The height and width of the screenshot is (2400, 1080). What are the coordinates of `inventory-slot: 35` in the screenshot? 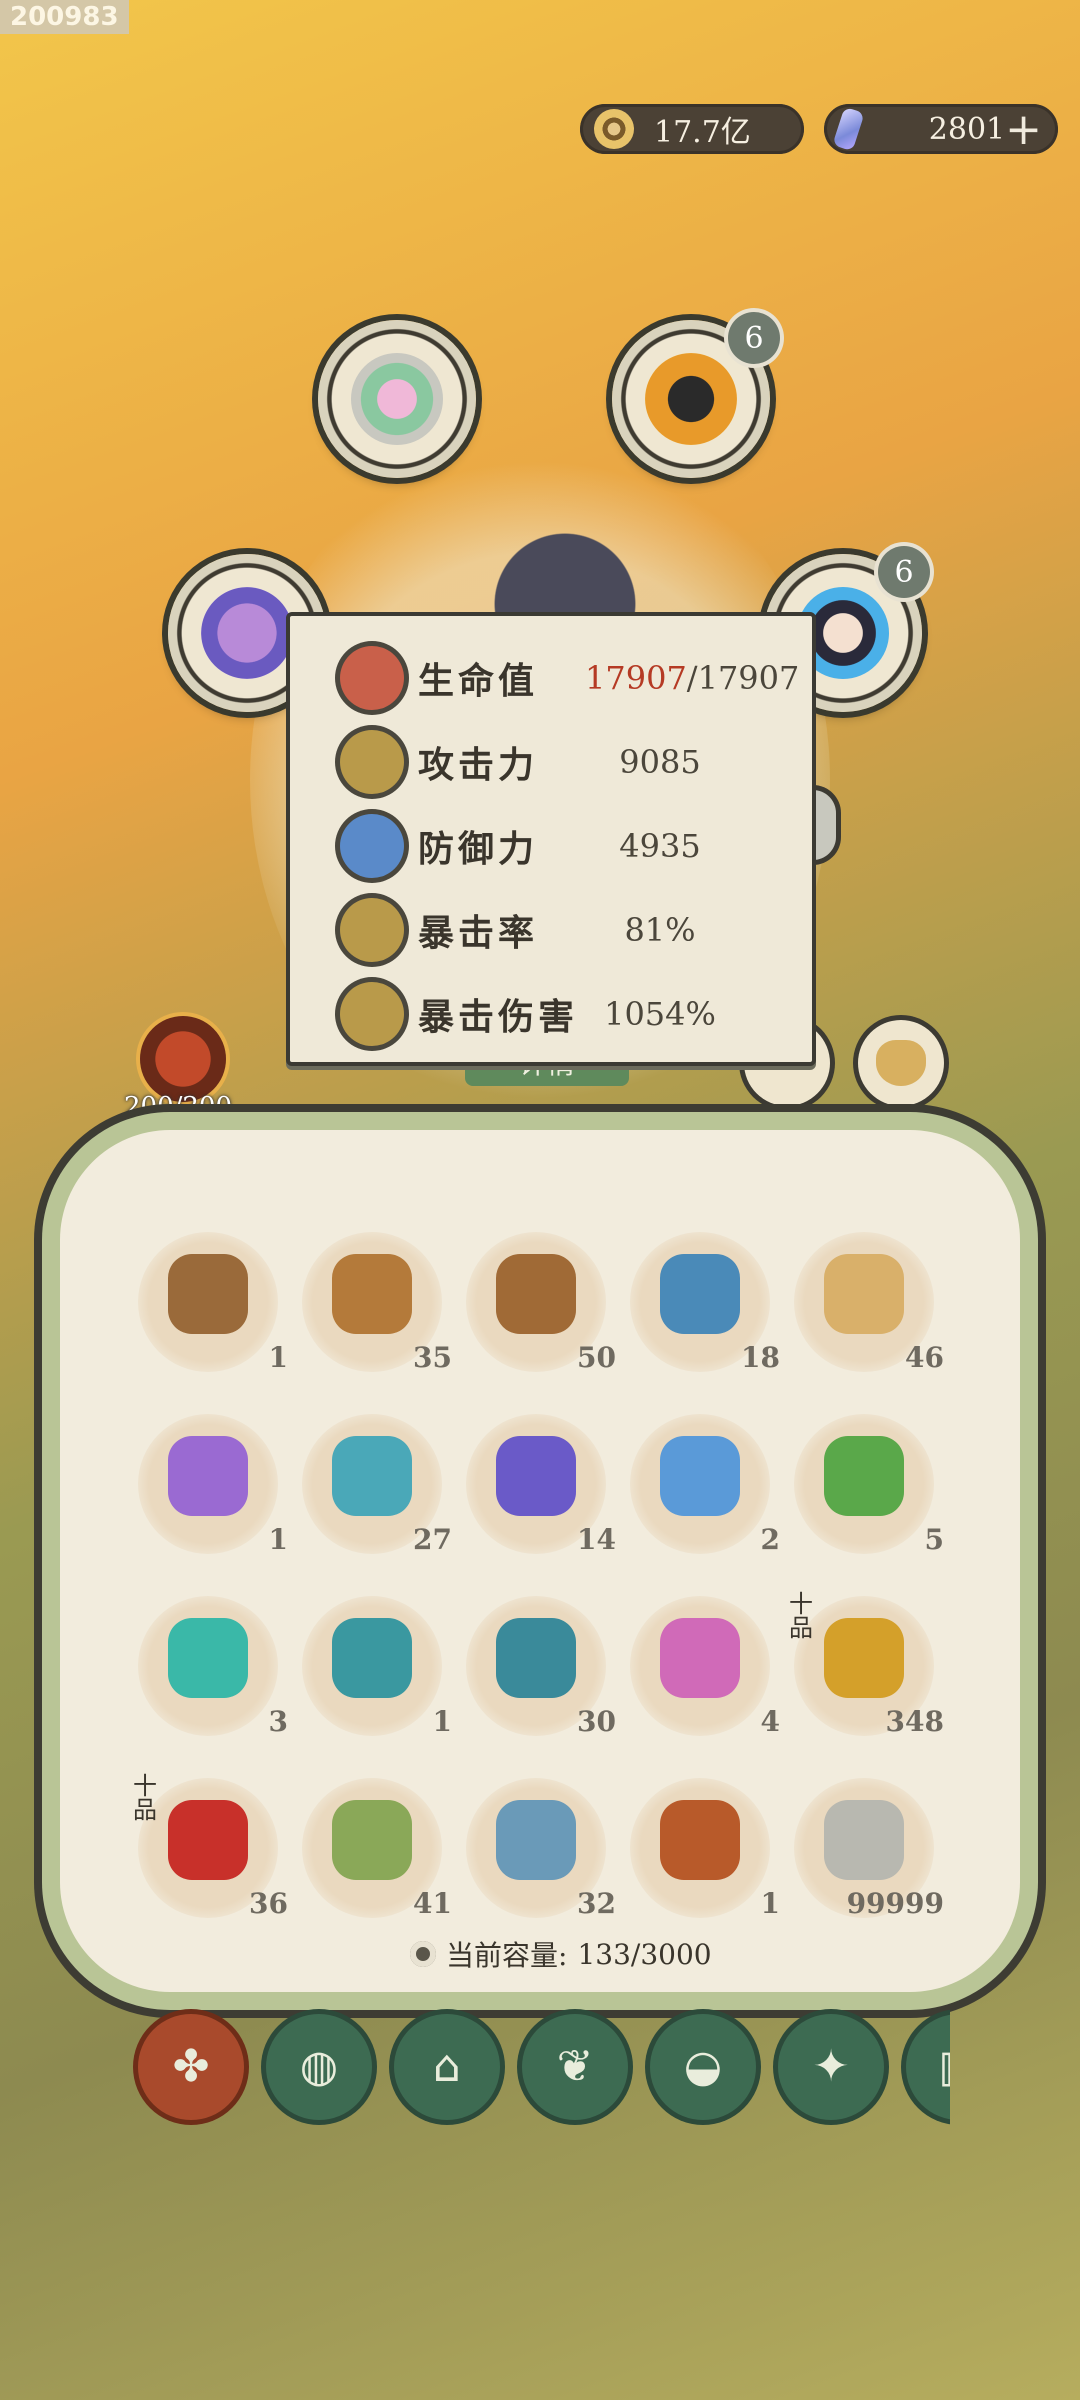 It's located at (377, 1303).